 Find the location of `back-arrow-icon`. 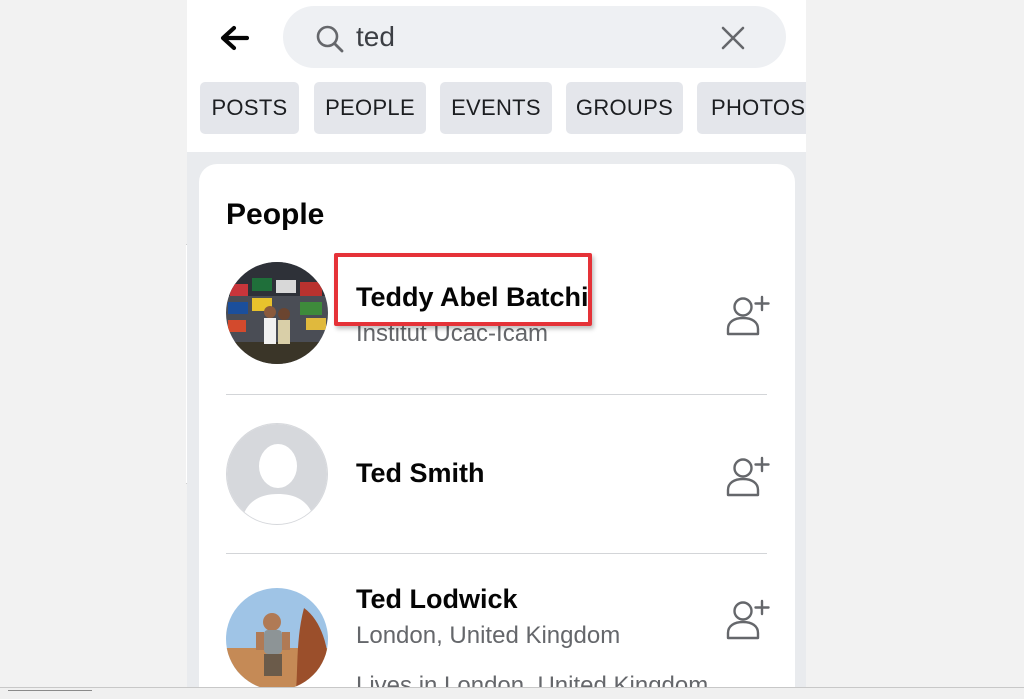

back-arrow-icon is located at coordinates (234, 38).